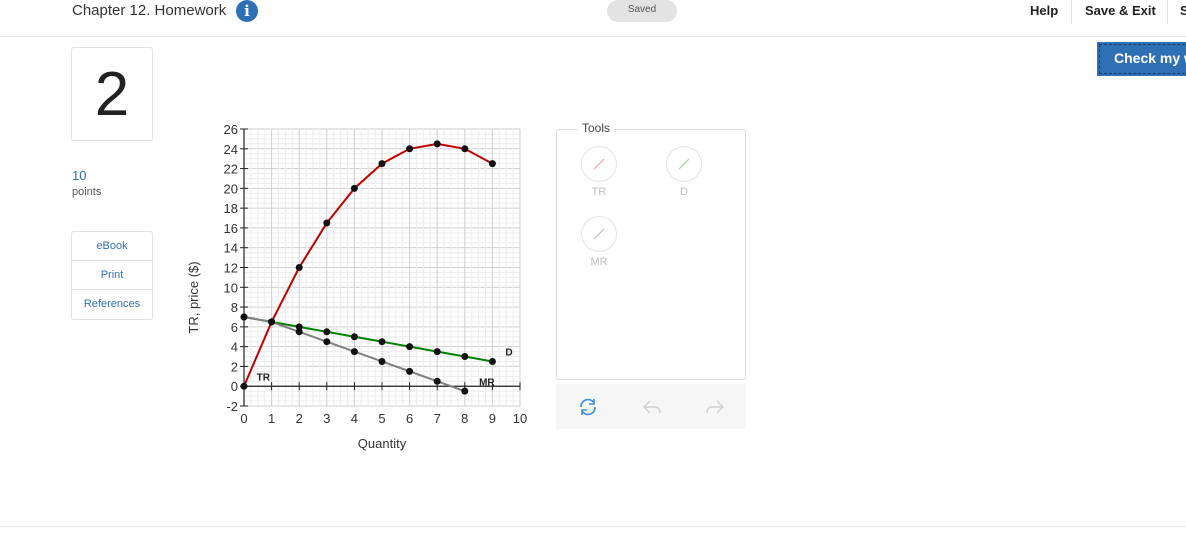 The height and width of the screenshot is (534, 1186). I want to click on y-tick-label: 6, so click(234, 327).